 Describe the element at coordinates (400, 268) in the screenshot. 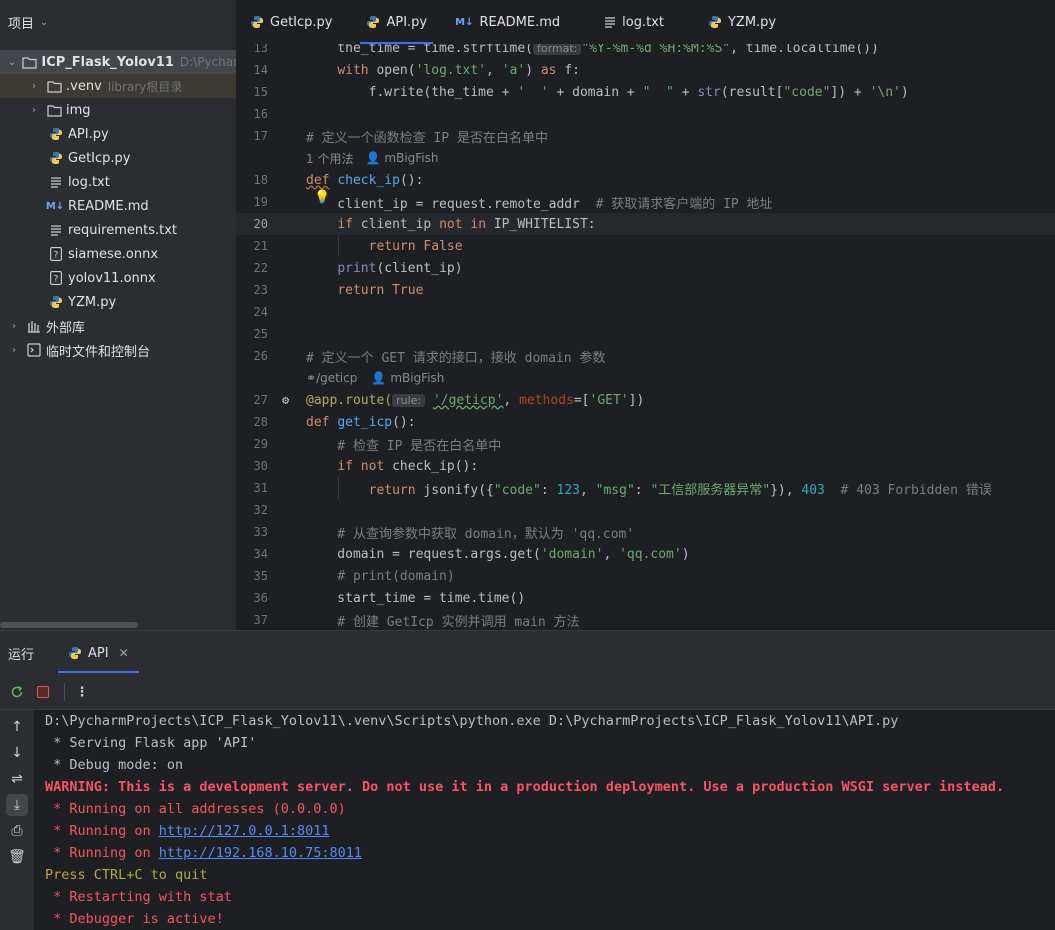

I see `code-text: print(client_ip)` at that location.